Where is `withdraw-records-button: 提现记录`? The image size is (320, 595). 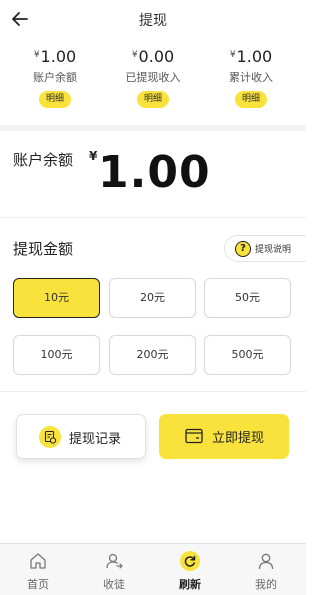 withdraw-records-button: 提现记录 is located at coordinates (81, 436).